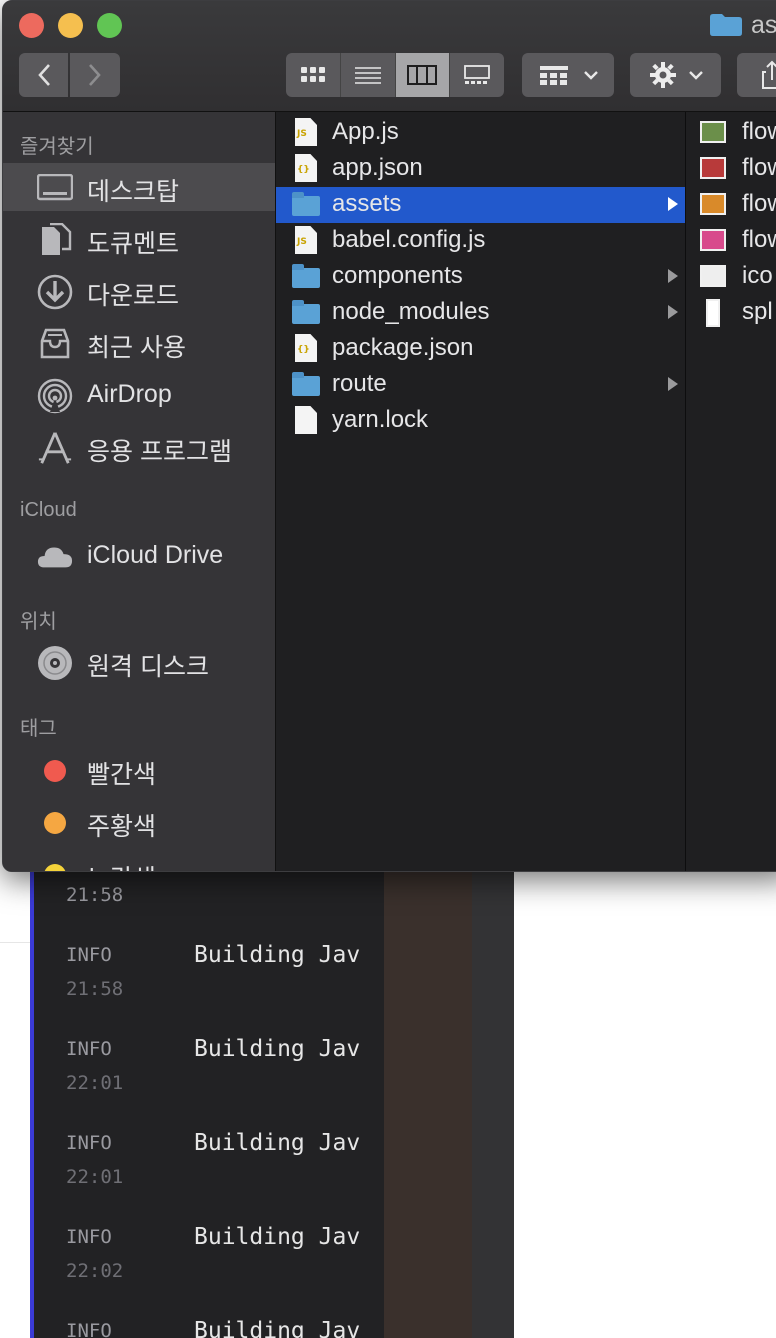 This screenshot has height=1338, width=776. I want to click on close-button, so click(31, 25).